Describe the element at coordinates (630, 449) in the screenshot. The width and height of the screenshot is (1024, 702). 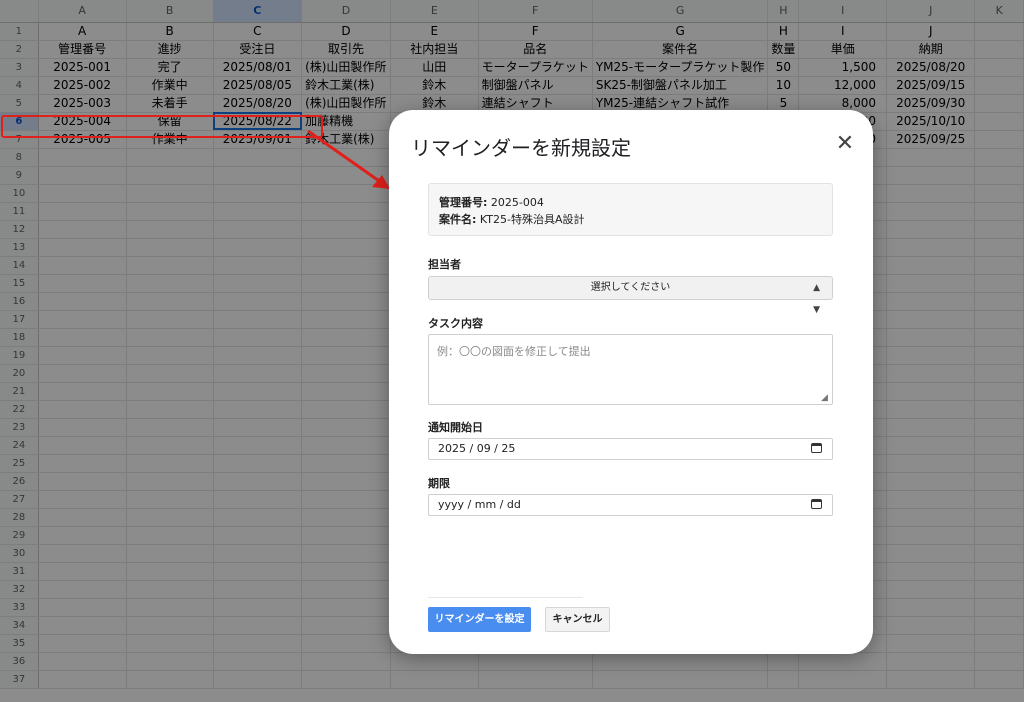
I see `start-date-input: 2025 / 09 / 25` at that location.